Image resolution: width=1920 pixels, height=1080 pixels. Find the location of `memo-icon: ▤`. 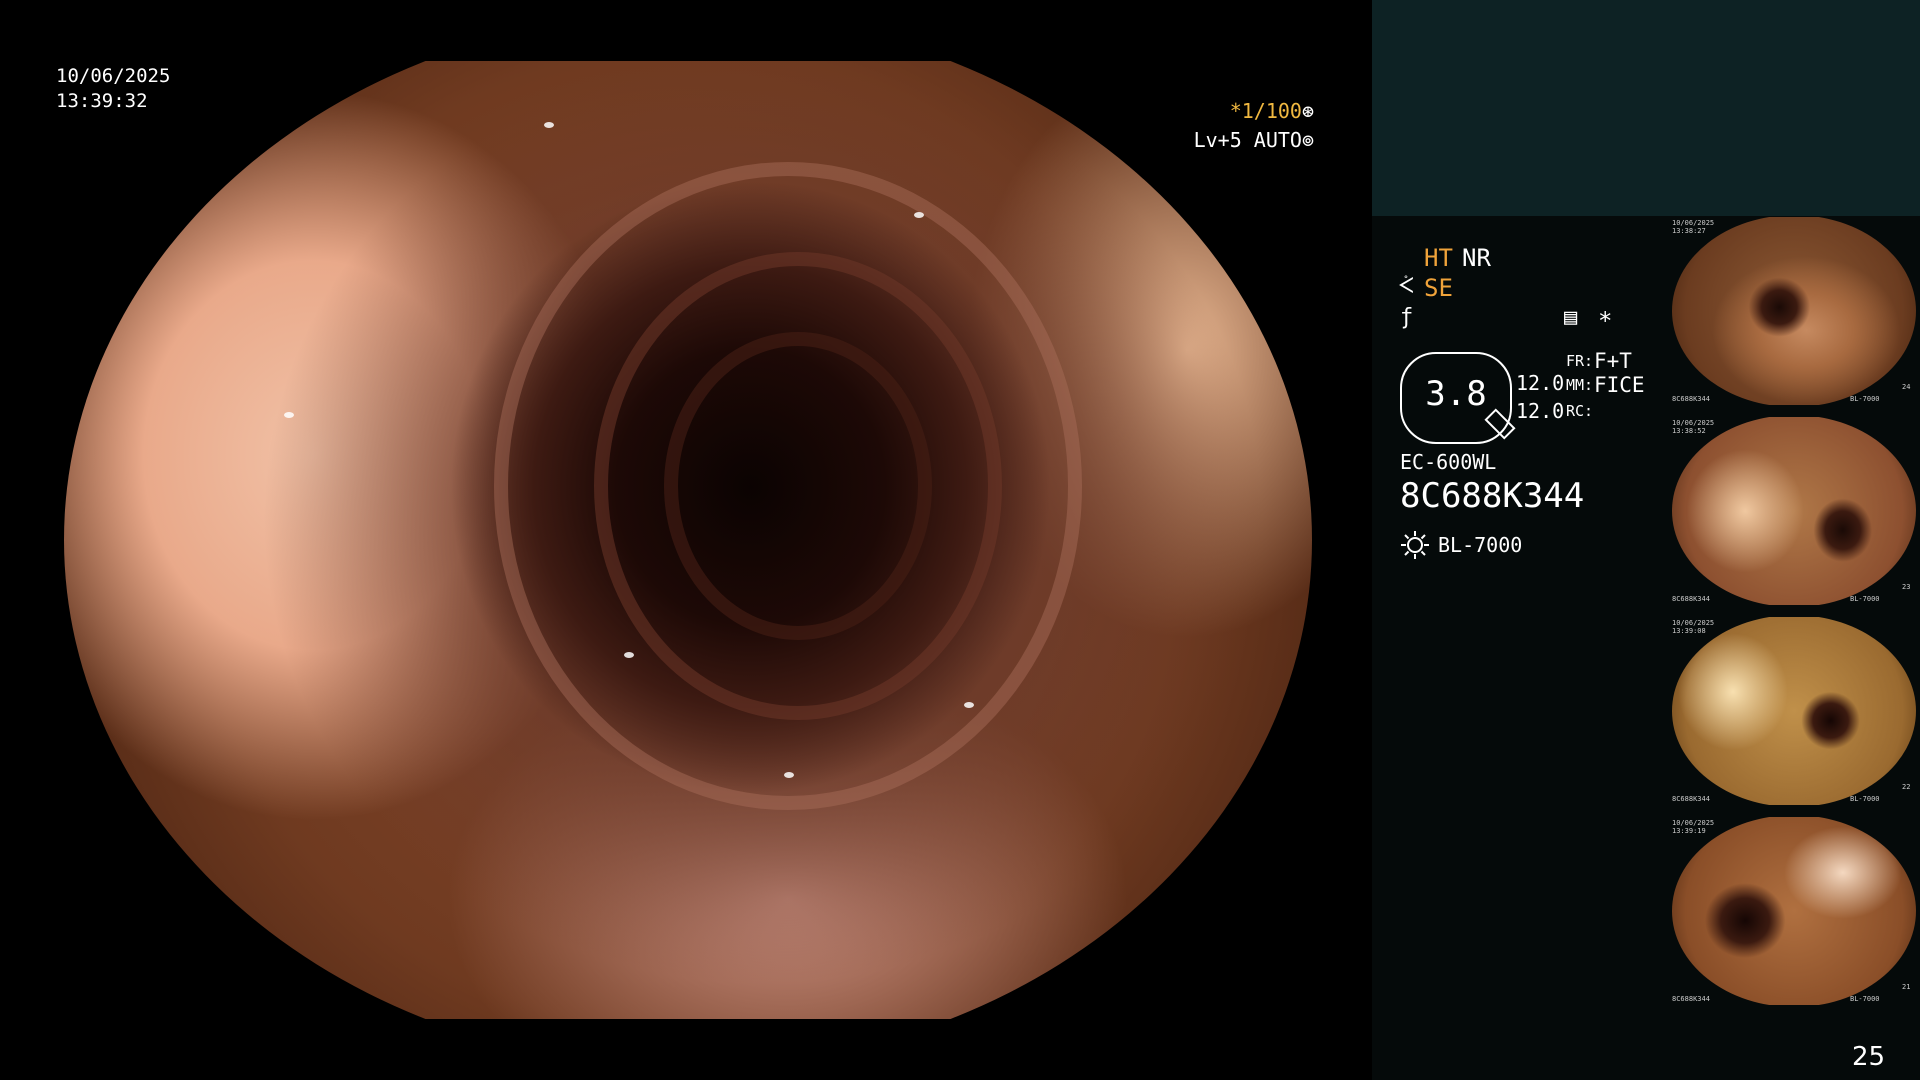

memo-icon: ▤ is located at coordinates (1571, 317).